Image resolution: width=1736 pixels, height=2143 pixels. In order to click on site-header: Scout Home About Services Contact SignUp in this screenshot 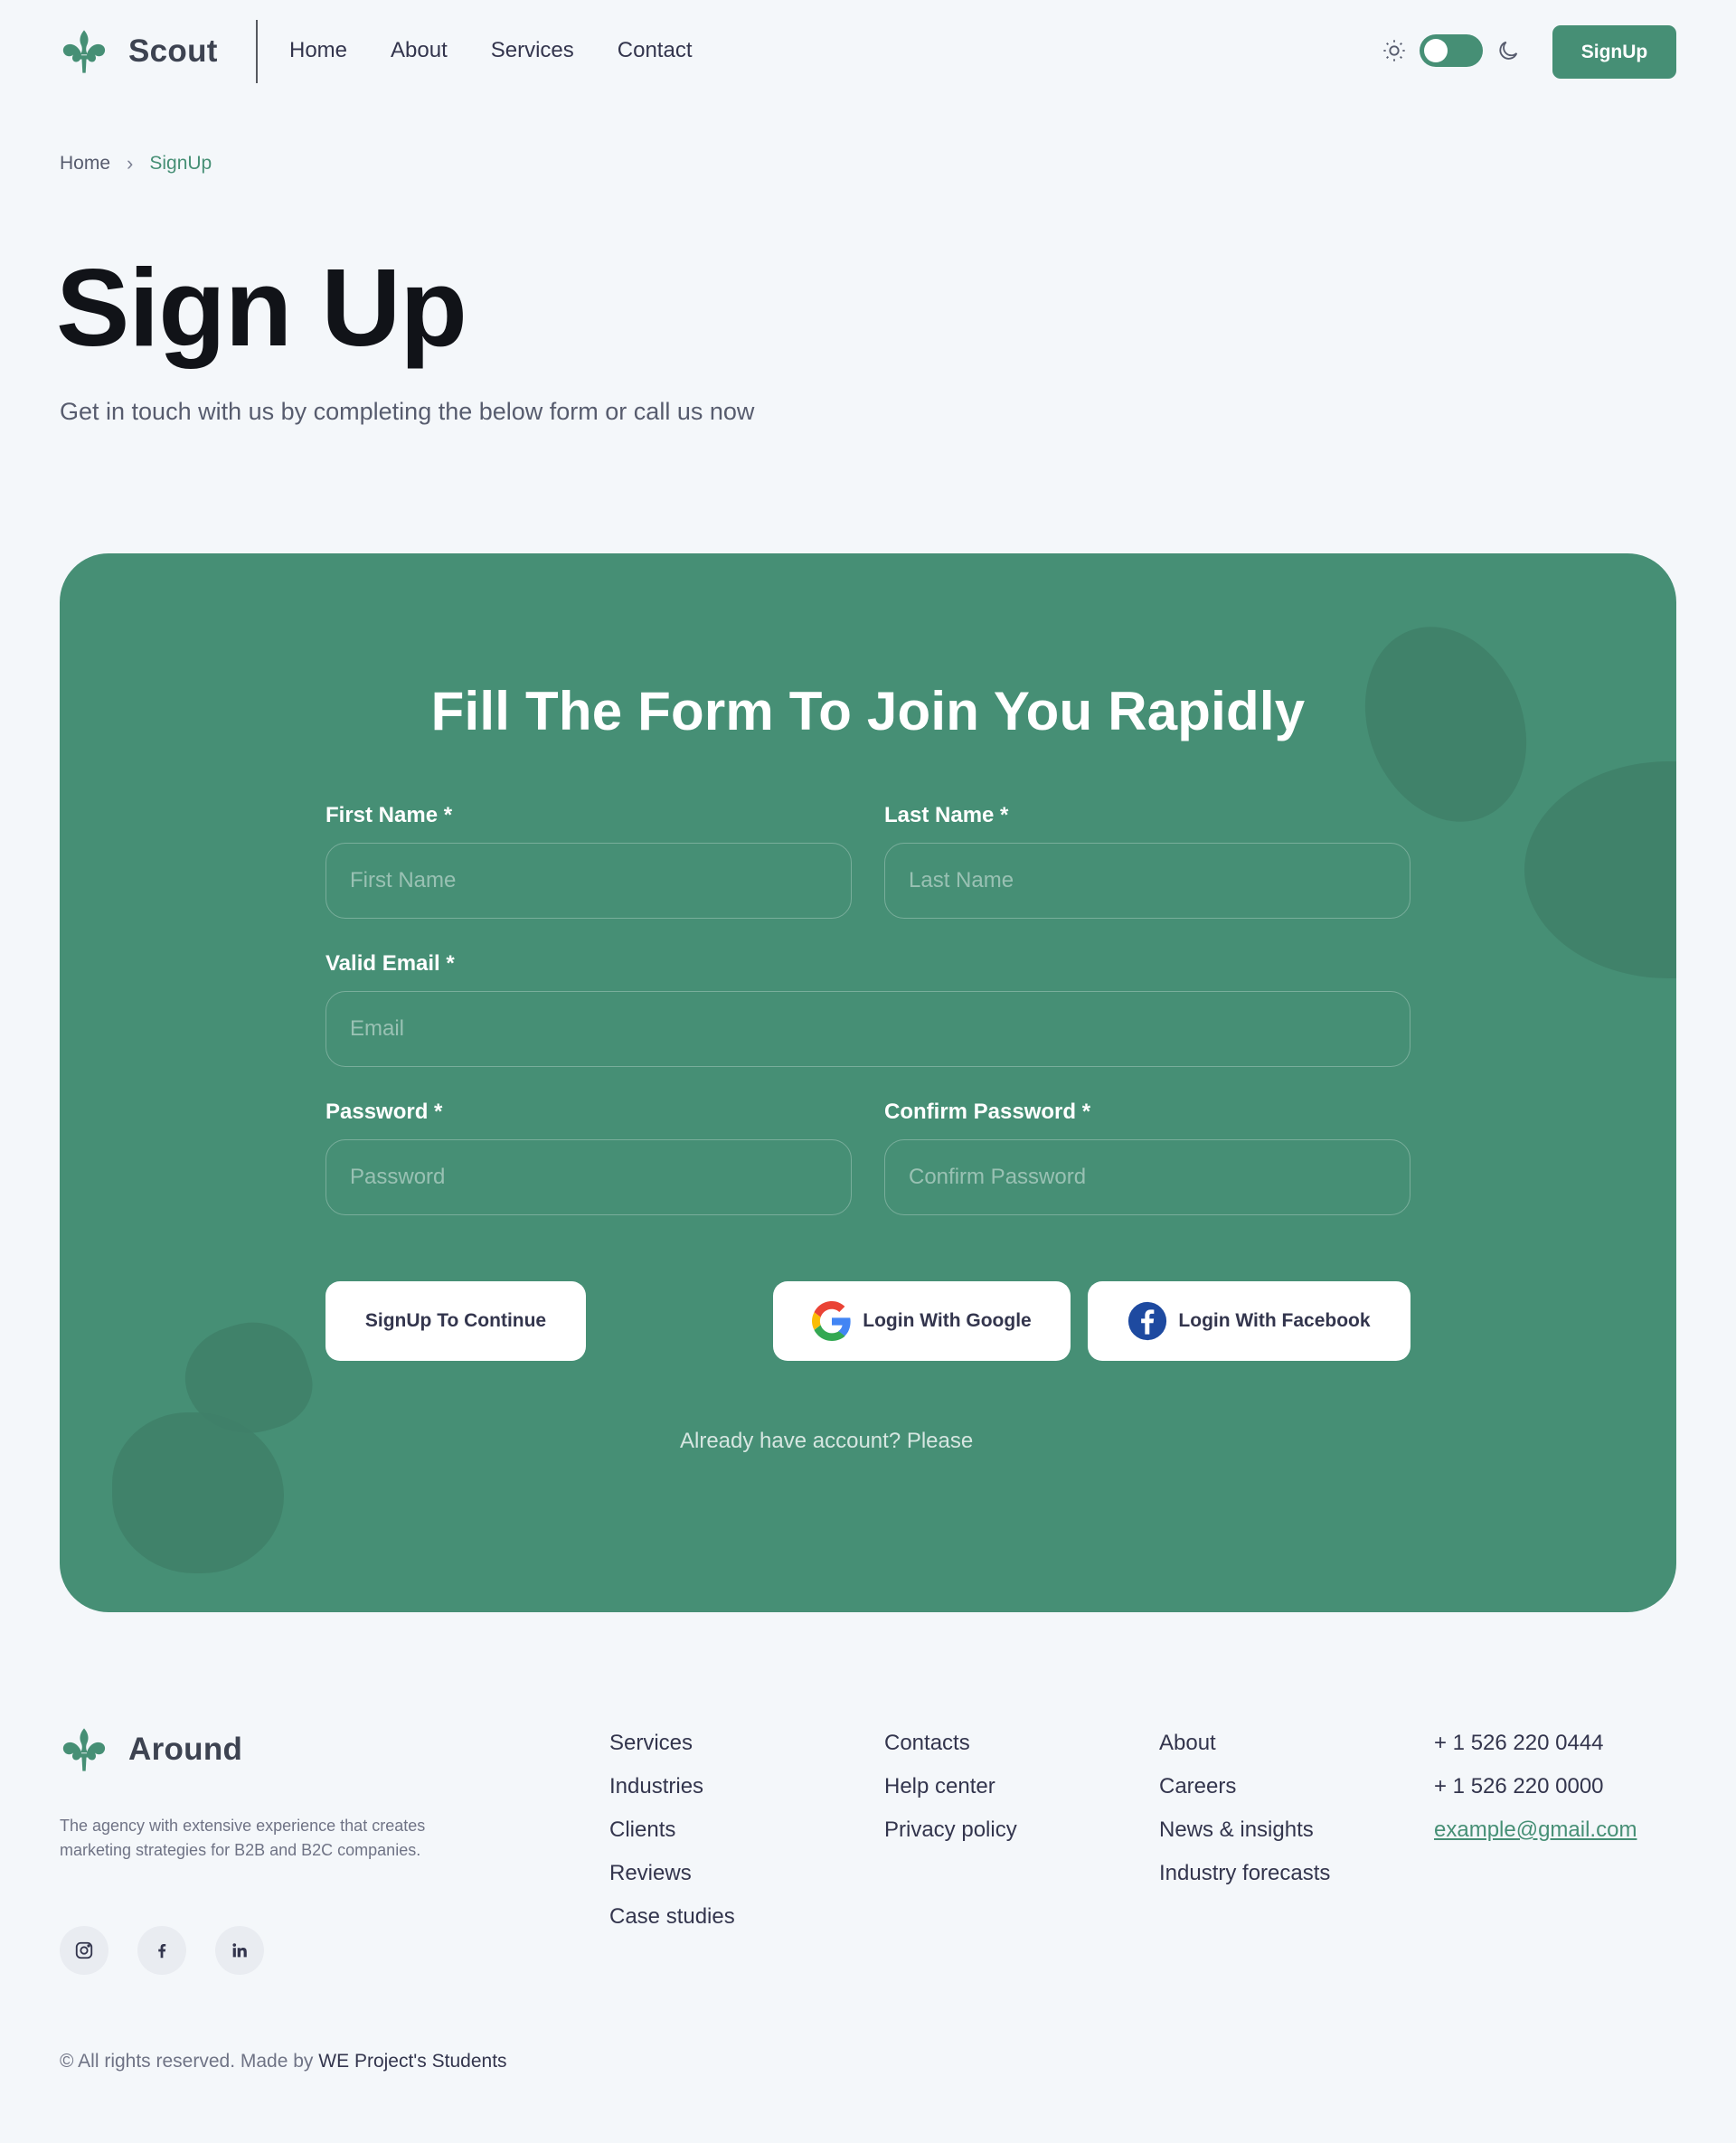, I will do `click(868, 51)`.